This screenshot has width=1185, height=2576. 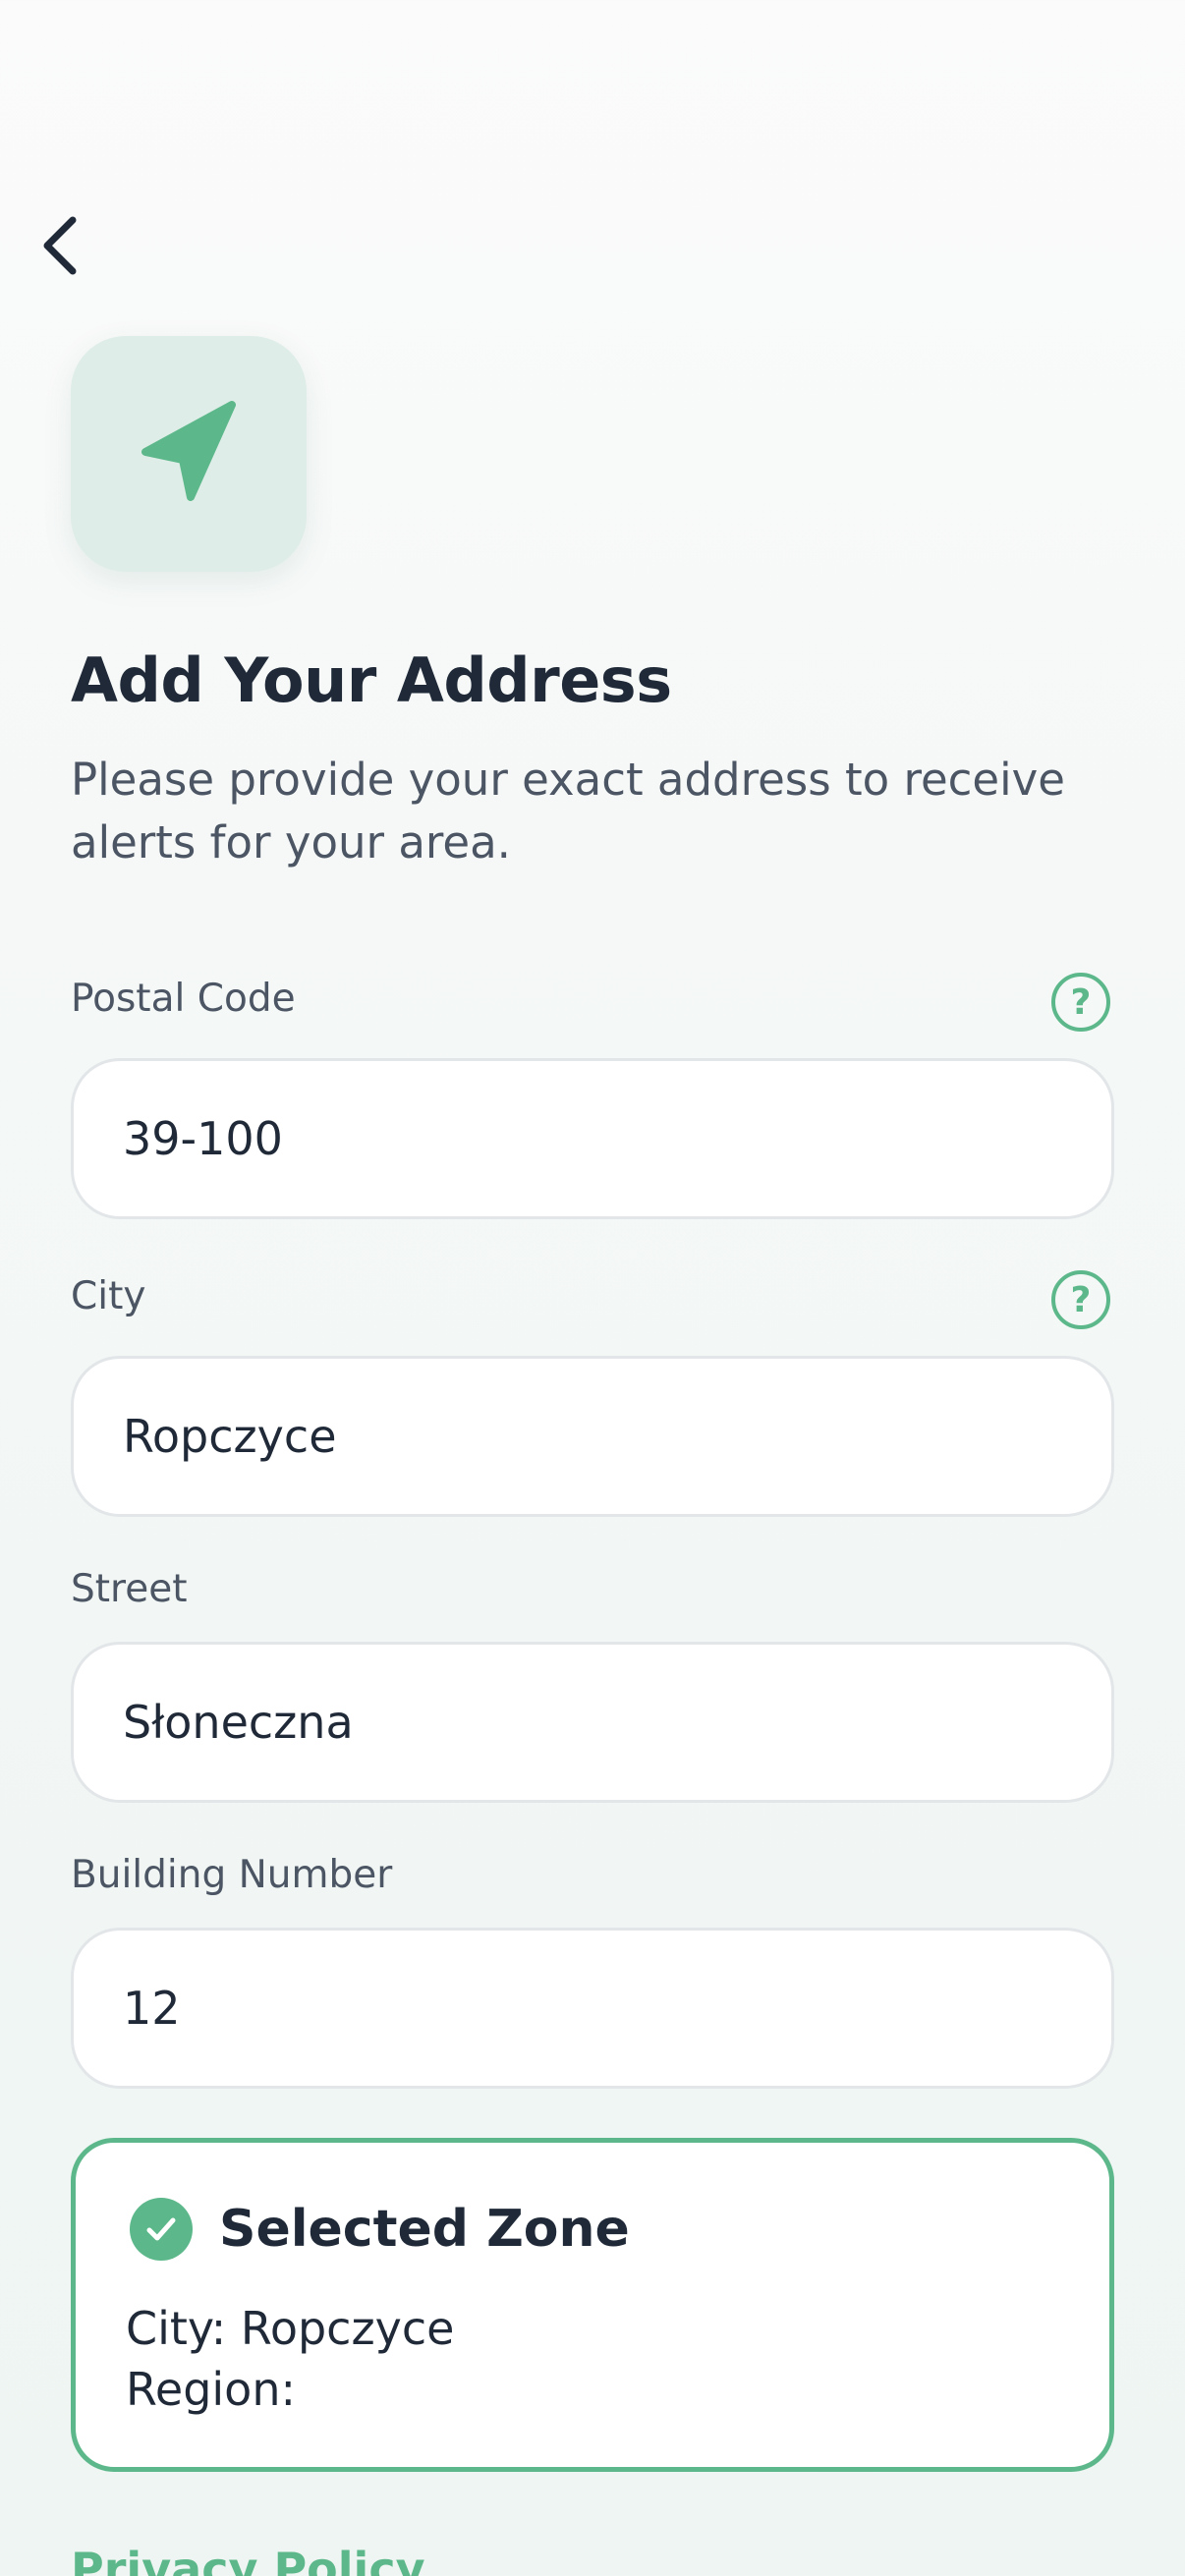 I want to click on building-number-label: Building Number, so click(x=232, y=1875).